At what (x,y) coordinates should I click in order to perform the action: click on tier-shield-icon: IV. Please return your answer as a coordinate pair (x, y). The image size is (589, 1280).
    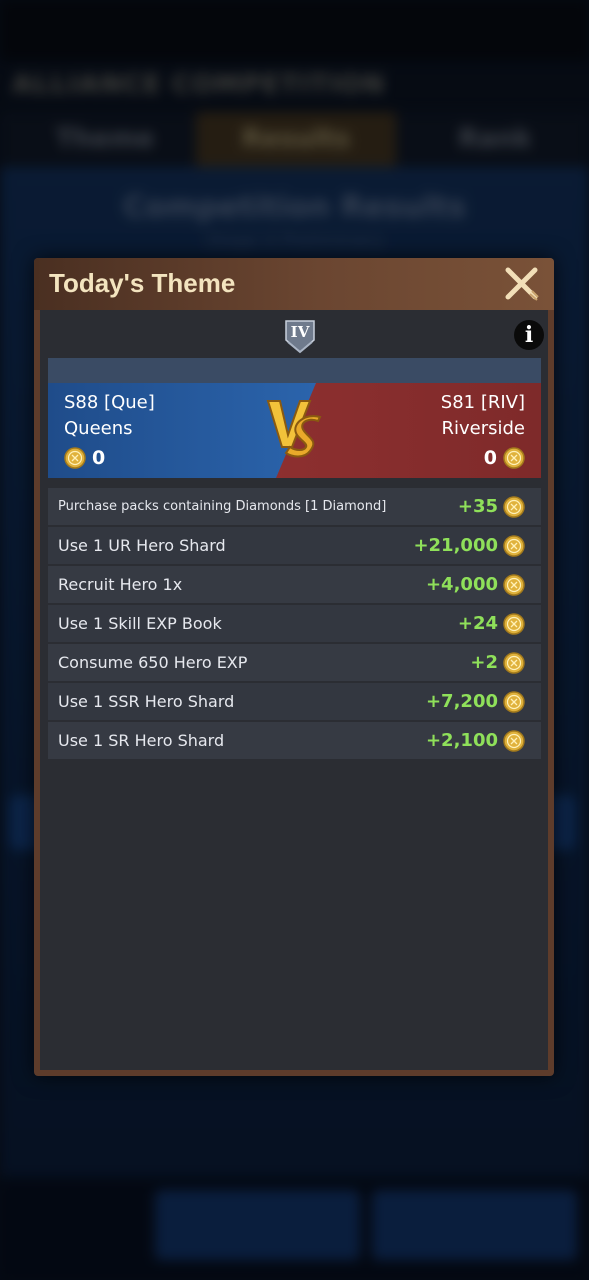
    Looking at the image, I should click on (300, 337).